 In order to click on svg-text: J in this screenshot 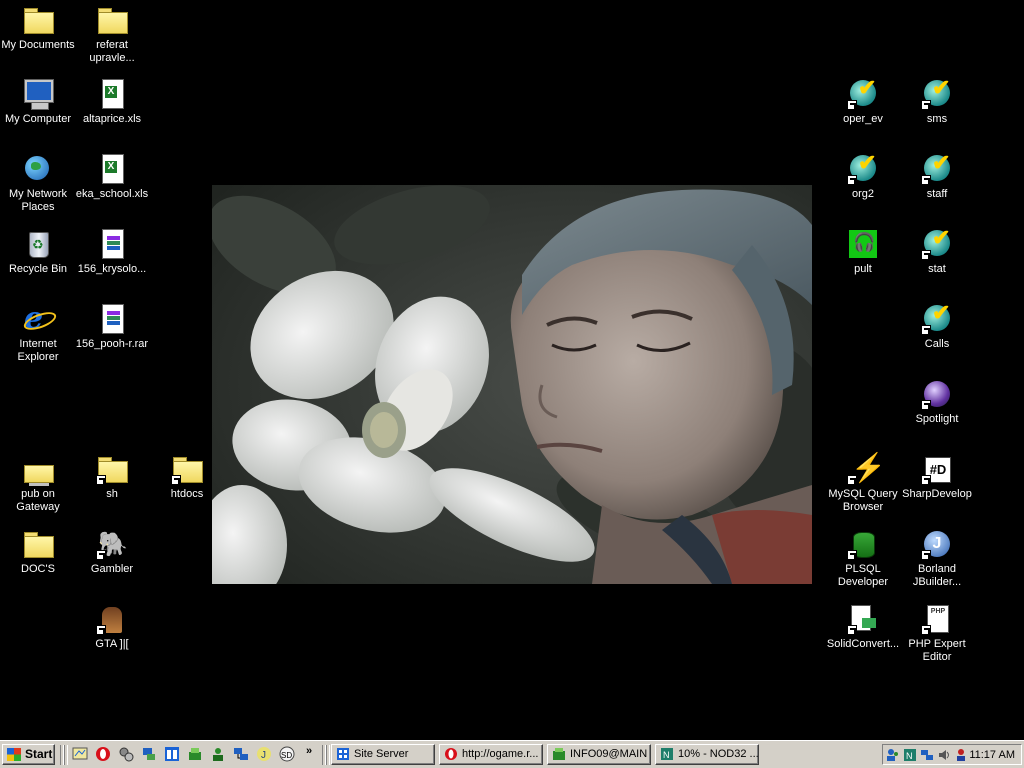, I will do `click(263, 755)`.